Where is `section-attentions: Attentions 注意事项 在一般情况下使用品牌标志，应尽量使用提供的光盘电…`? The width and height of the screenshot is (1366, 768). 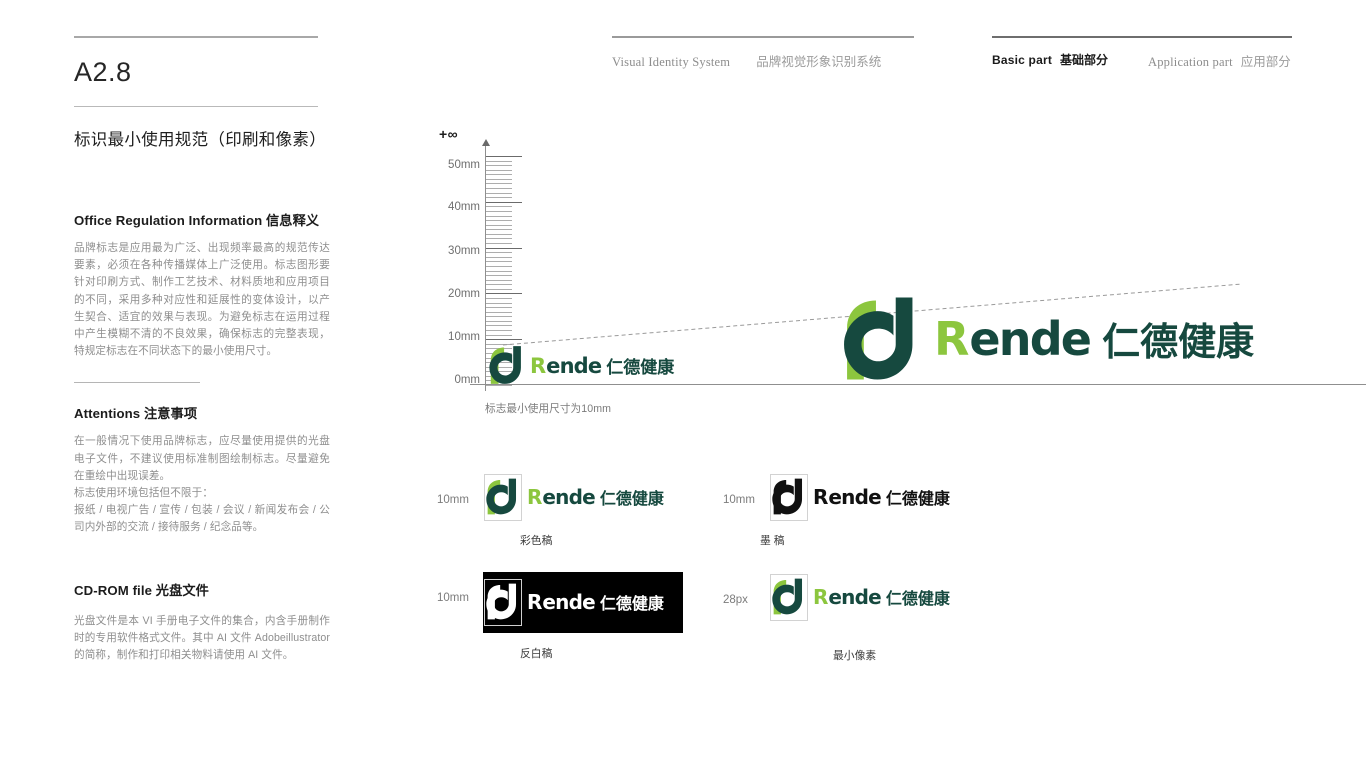 section-attentions: Attentions 注意事项 在一般情况下使用品牌标志，应尽量使用提供的光盘电… is located at coordinates (202, 469).